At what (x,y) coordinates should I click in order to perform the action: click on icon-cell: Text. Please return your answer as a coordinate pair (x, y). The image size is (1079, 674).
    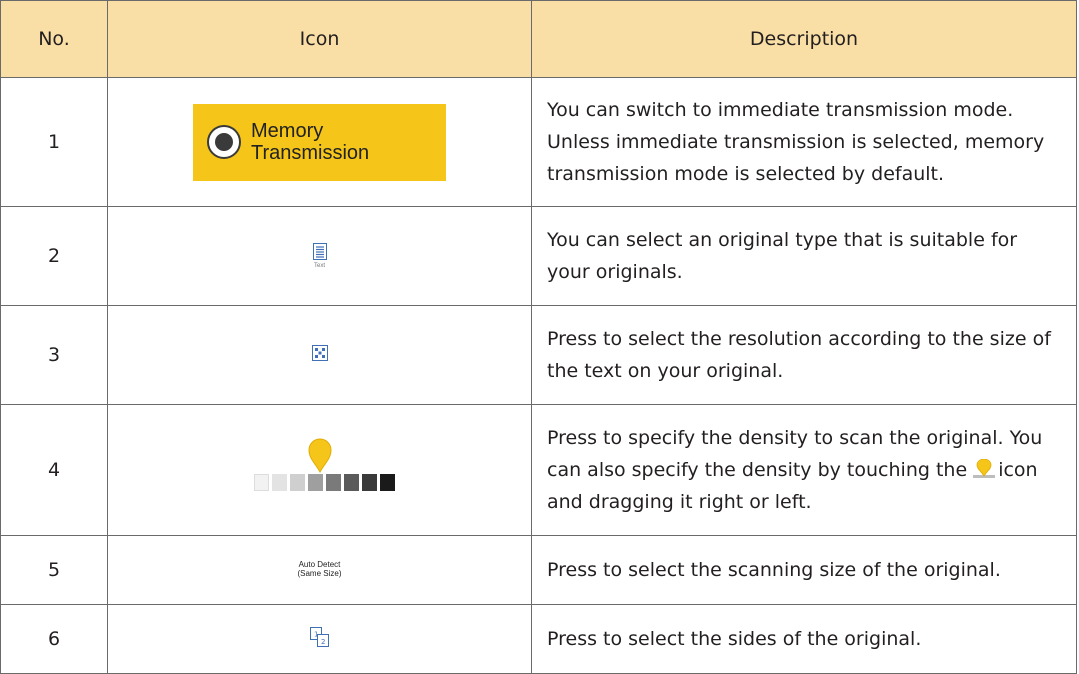
    Looking at the image, I should click on (319, 256).